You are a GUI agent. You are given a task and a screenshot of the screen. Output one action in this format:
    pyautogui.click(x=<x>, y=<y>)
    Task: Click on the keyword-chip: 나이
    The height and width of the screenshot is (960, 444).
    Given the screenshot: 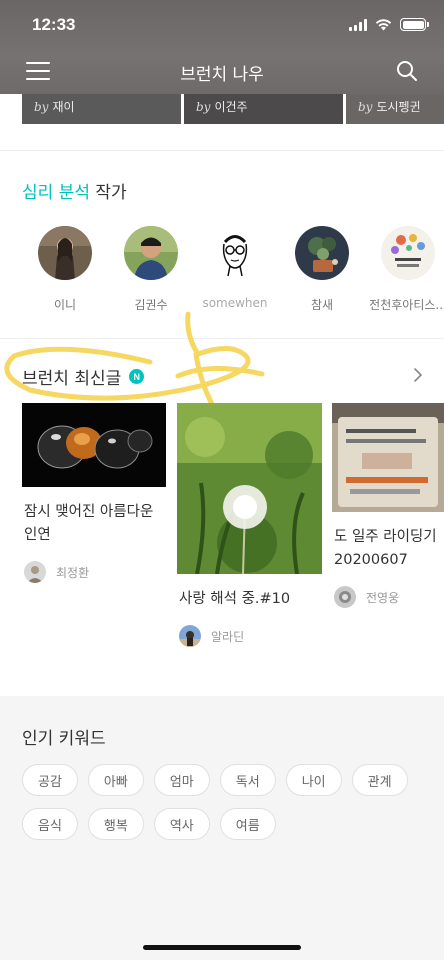 What is the action you would take?
    pyautogui.click(x=313, y=780)
    